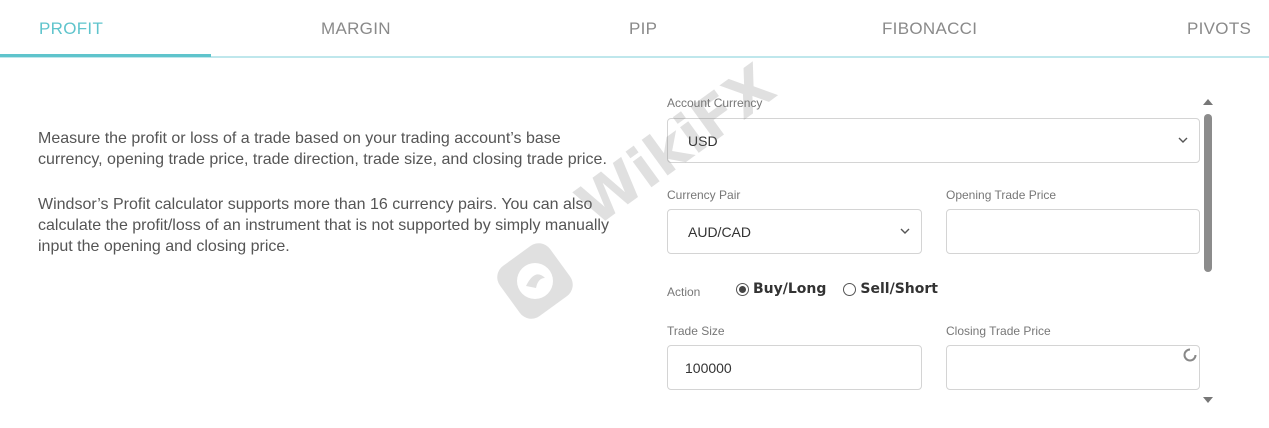 The width and height of the screenshot is (1269, 428). Describe the element at coordinates (696, 331) in the screenshot. I see `trade-size-label: Trade Size` at that location.